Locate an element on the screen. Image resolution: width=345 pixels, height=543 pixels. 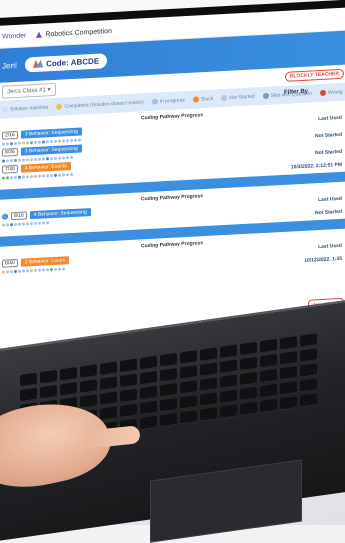
tab-robotics-competition: Robotics Competition is located at coordinates (74, 32).